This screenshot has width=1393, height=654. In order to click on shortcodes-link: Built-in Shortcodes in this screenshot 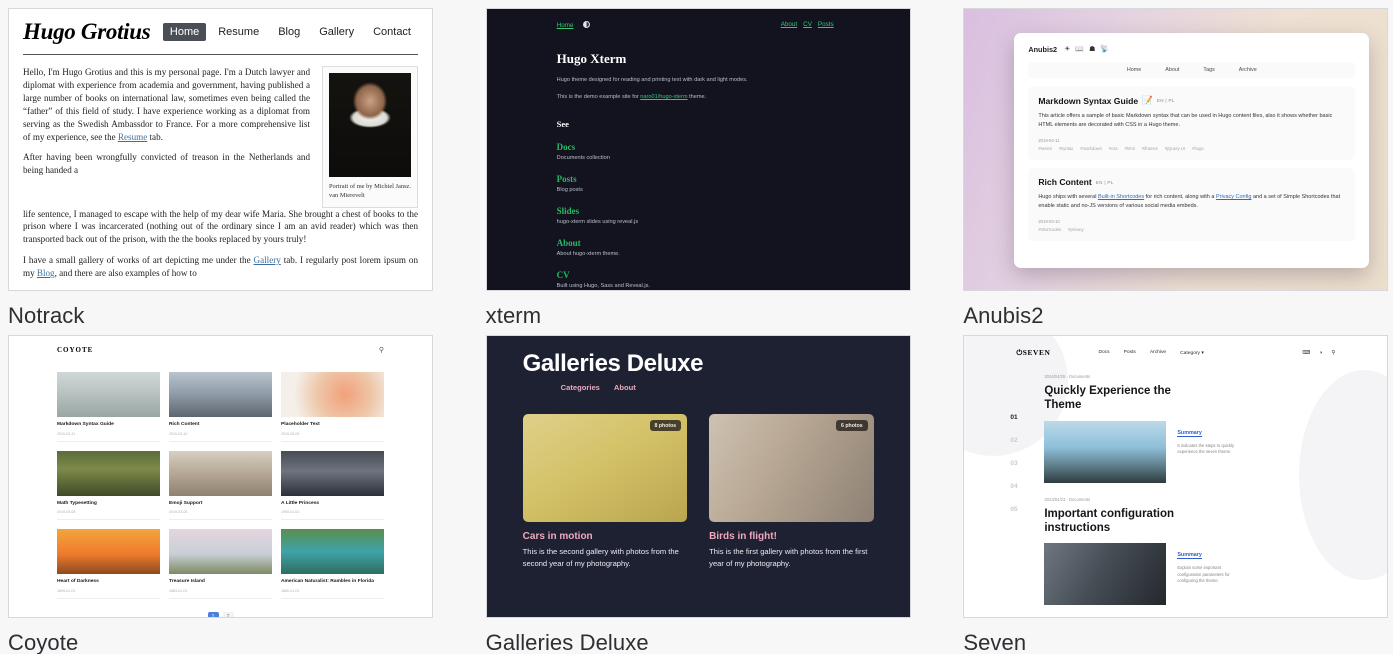, I will do `click(1121, 197)`.